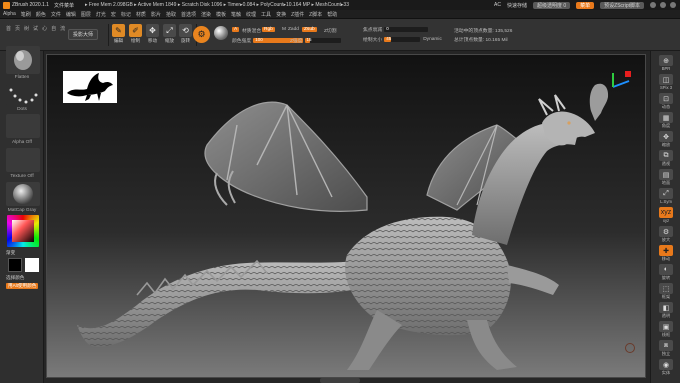 The image size is (680, 383). What do you see at coordinates (53, 28) in the screenshot?
I see `quick-tab: 自` at bounding box center [53, 28].